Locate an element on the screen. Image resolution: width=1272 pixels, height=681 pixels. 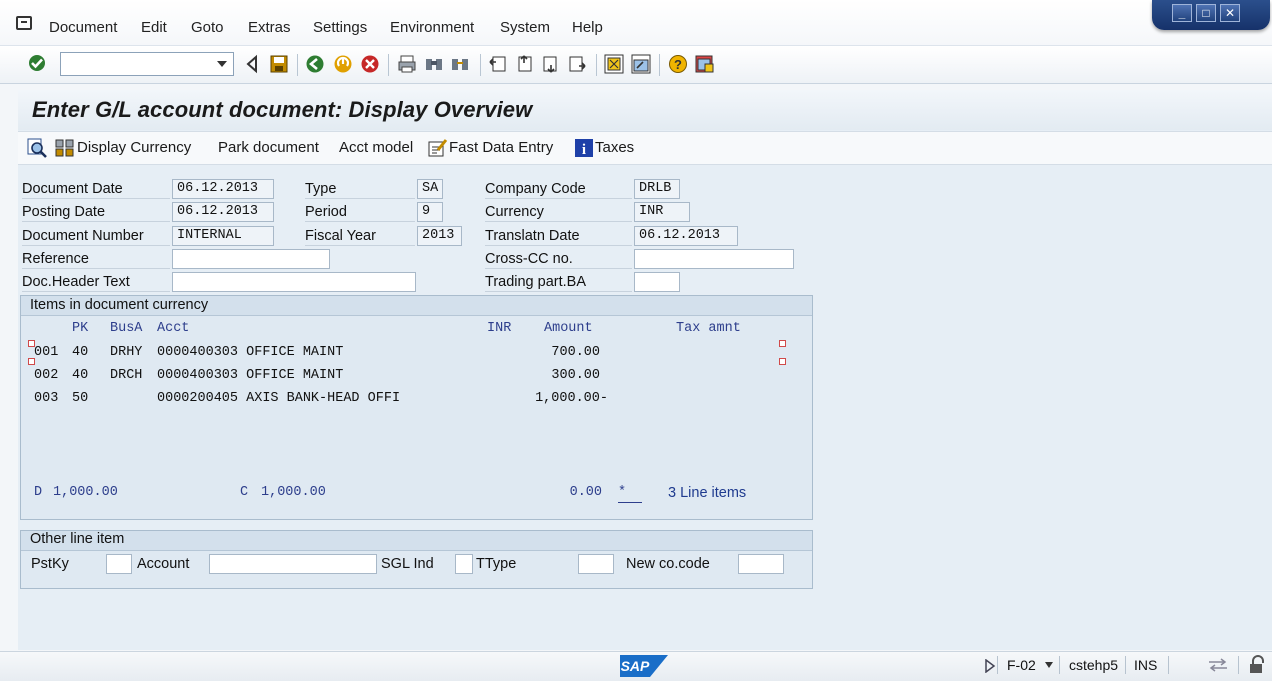
document-date-field: 06.12.2013 is located at coordinates (223, 189).